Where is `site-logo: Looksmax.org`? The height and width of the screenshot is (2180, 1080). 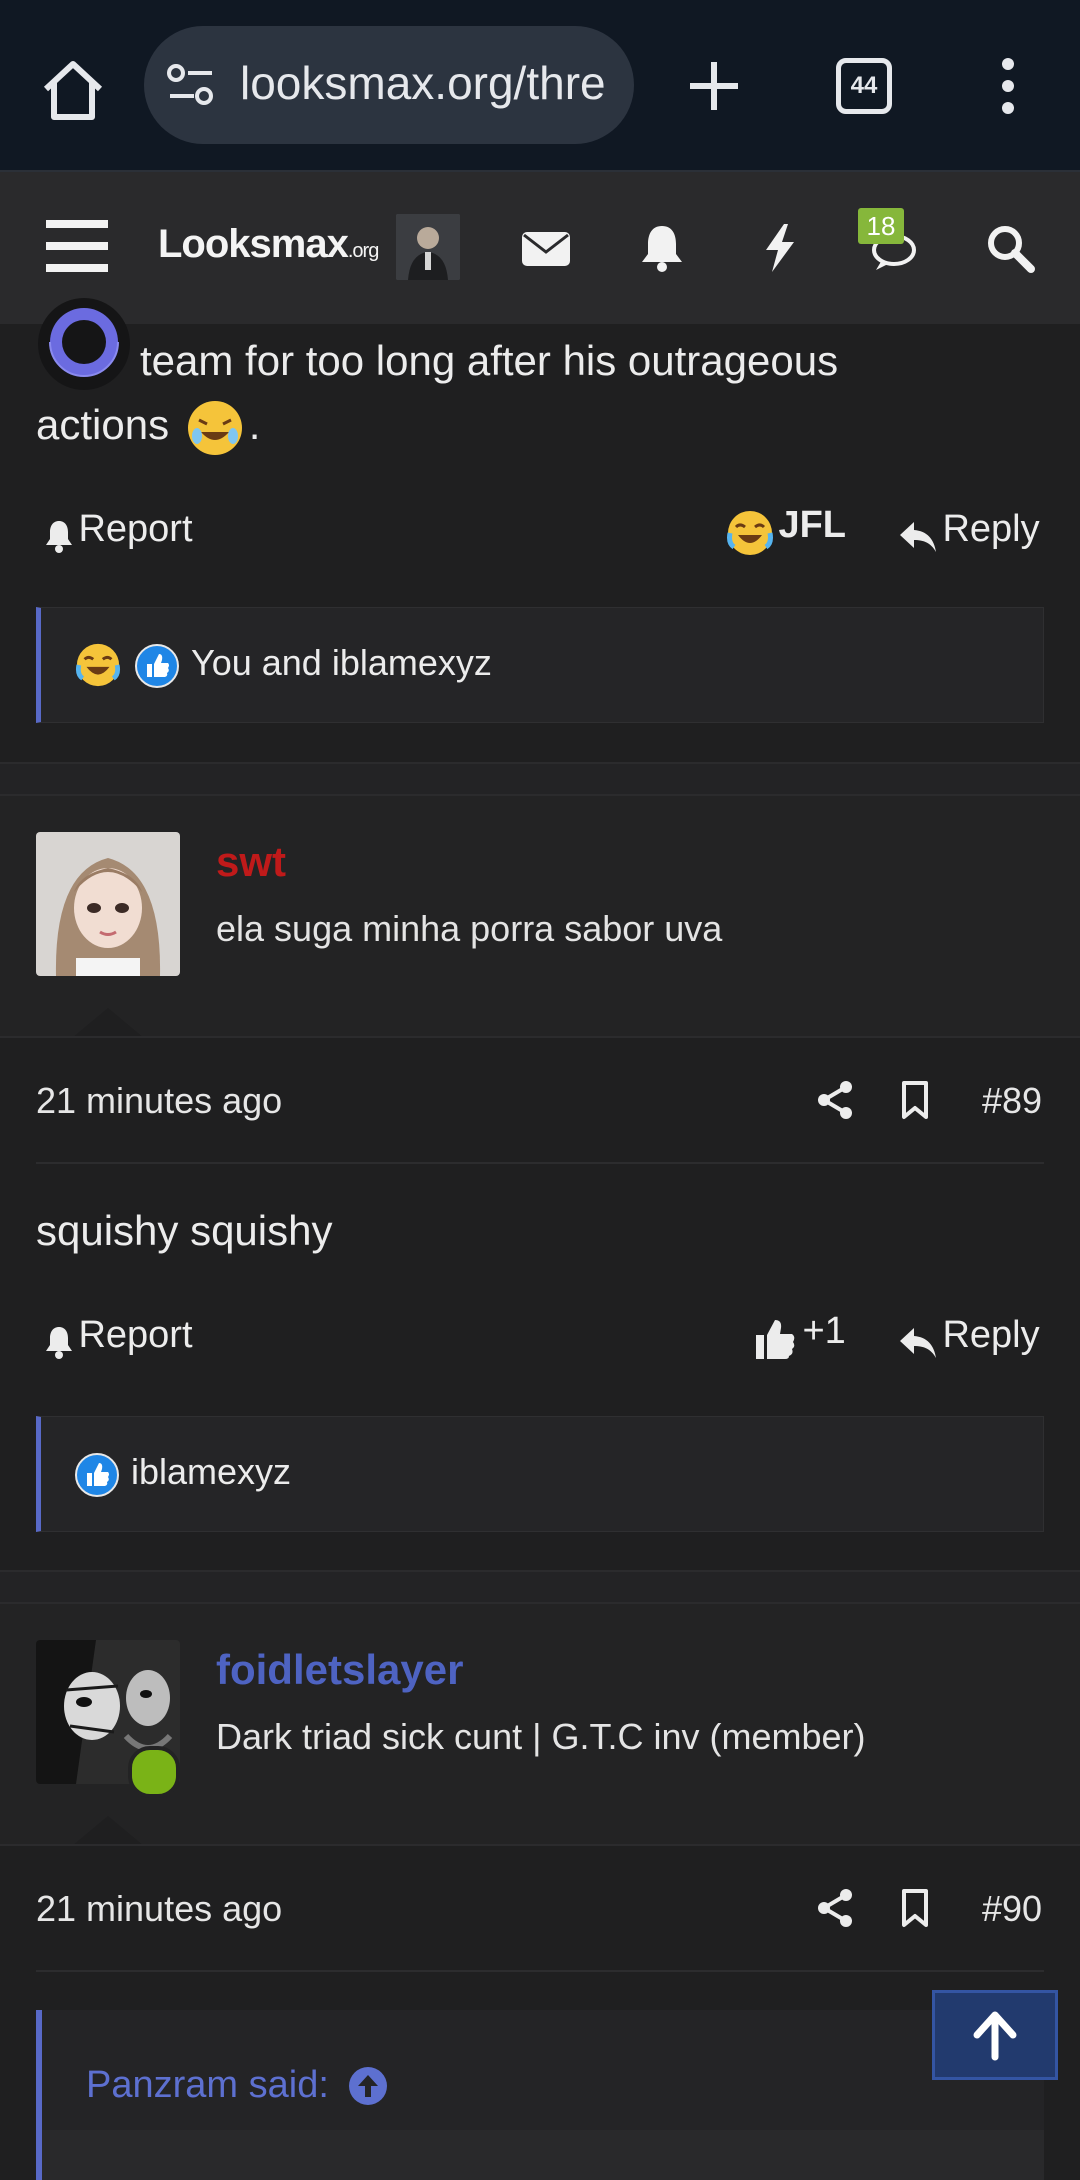
site-logo: Looksmax.org is located at coordinates (268, 244).